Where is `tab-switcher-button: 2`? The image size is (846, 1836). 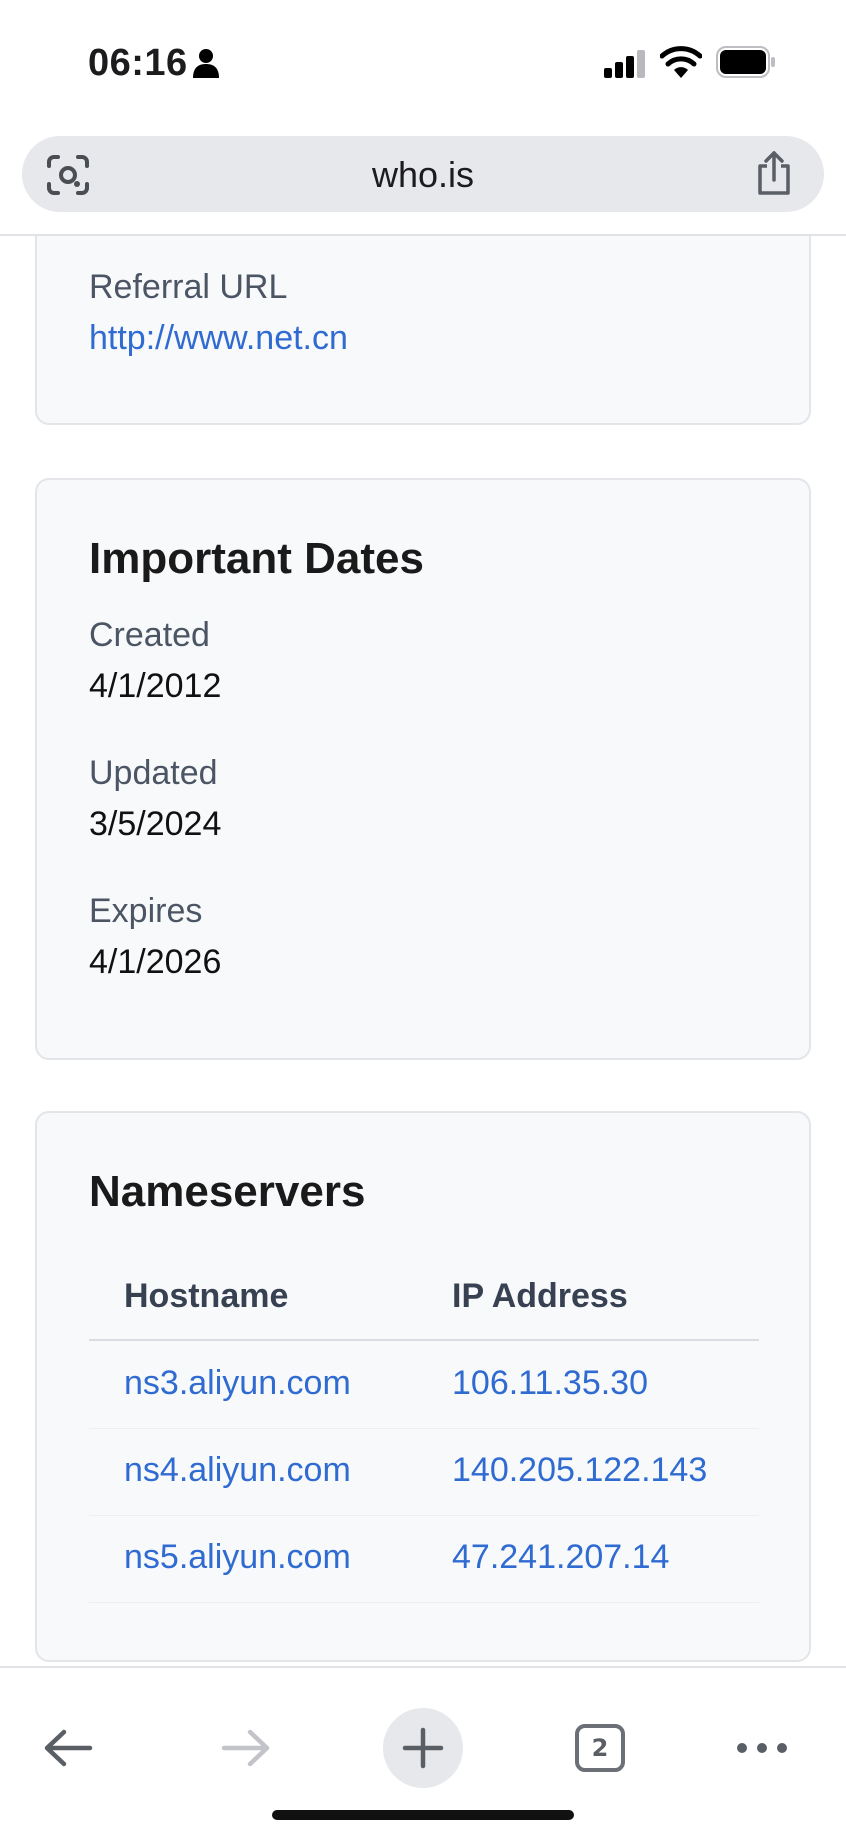 tab-switcher-button: 2 is located at coordinates (600, 1748).